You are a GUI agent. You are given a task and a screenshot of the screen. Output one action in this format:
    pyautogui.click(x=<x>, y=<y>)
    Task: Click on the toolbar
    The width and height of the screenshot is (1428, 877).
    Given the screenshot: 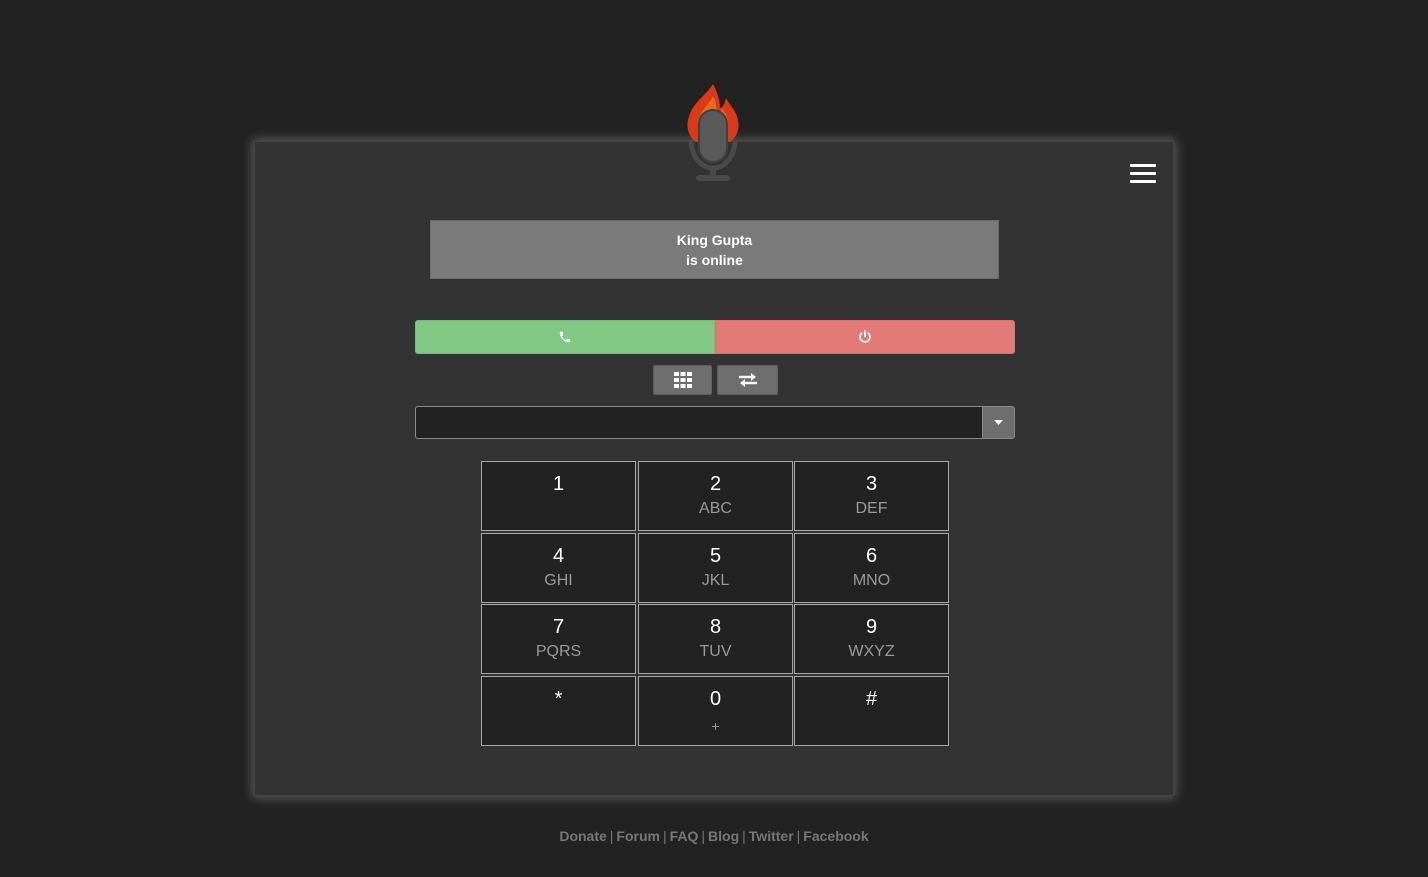 What is the action you would take?
    pyautogui.click(x=715, y=380)
    